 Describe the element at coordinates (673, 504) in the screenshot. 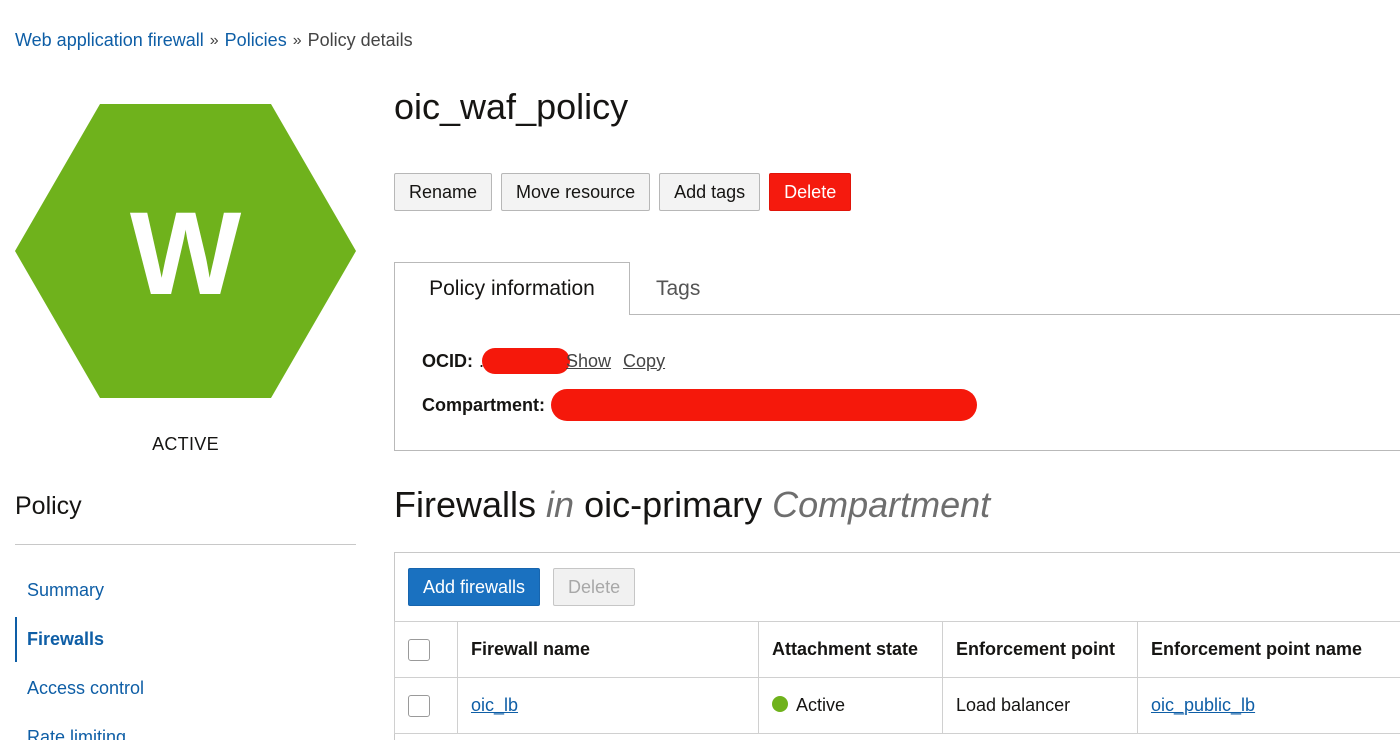

I see `section-compartment-name: oic-primary` at that location.